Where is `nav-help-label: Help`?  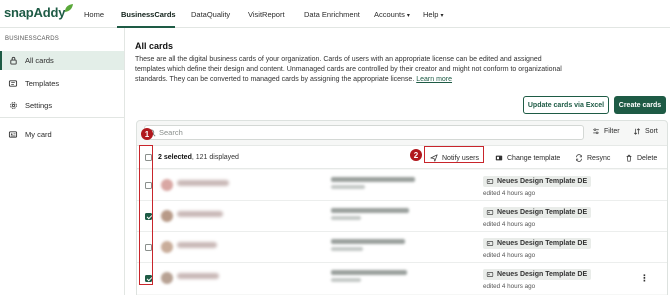 nav-help-label: Help is located at coordinates (431, 14).